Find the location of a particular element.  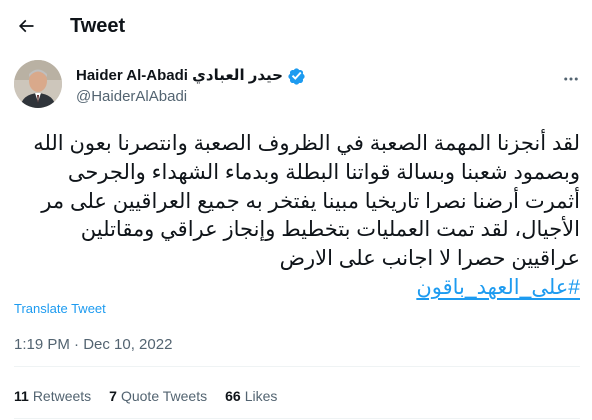

likes-label: Likes is located at coordinates (261, 396).